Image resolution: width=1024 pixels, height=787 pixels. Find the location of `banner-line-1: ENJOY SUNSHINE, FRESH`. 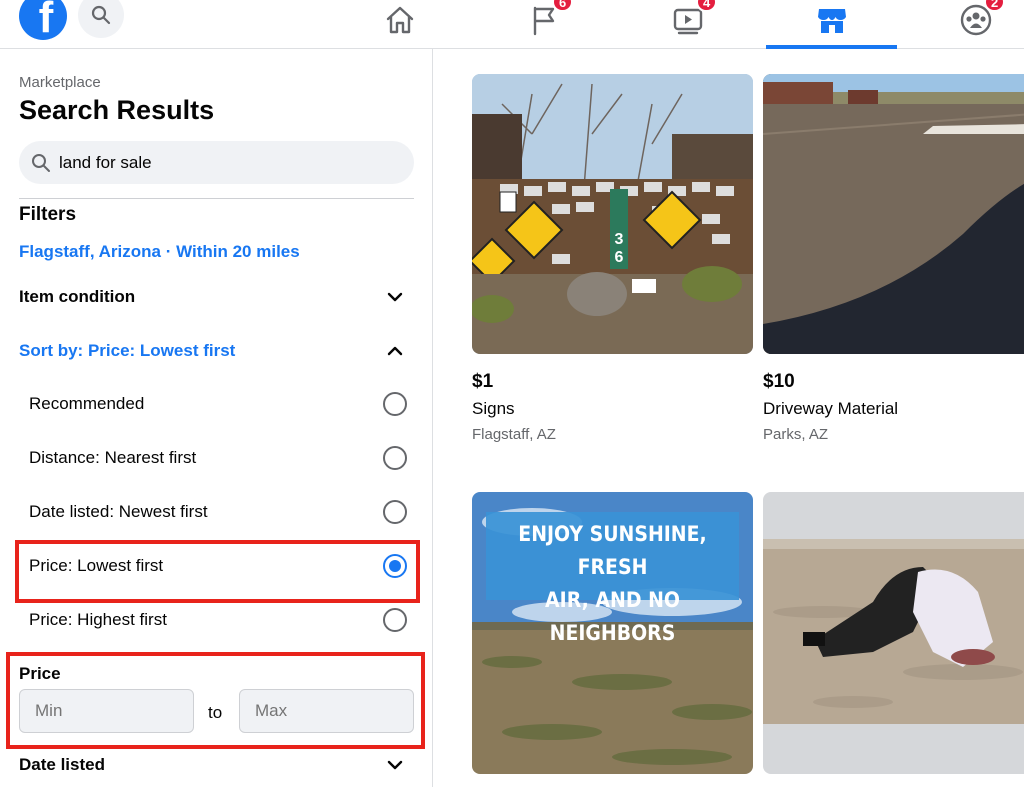

banner-line-1: ENJOY SUNSHINE, FRESH is located at coordinates (612, 550).